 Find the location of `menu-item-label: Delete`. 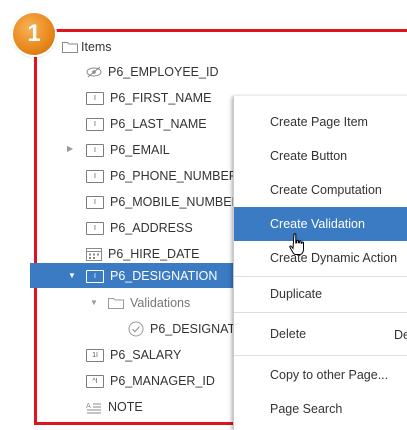

menu-item-label: Delete is located at coordinates (288, 334).